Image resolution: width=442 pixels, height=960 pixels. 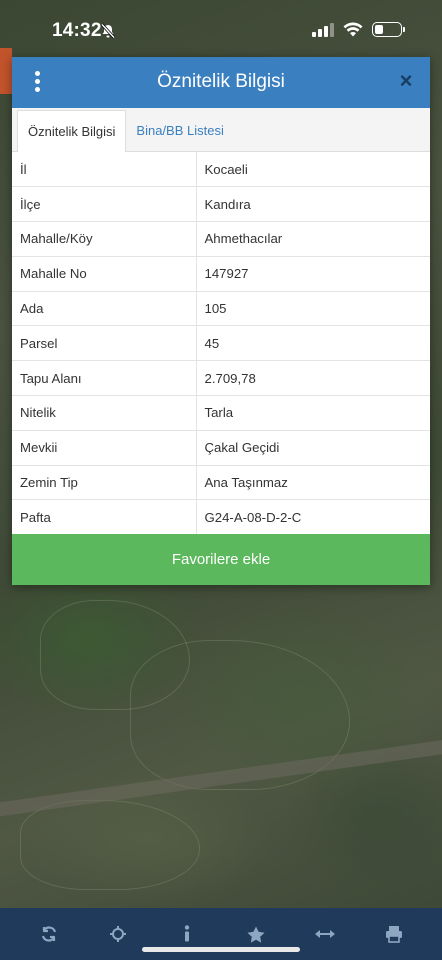 I want to click on dialog-title: Öznitelik Bilgisi, so click(x=221, y=81).